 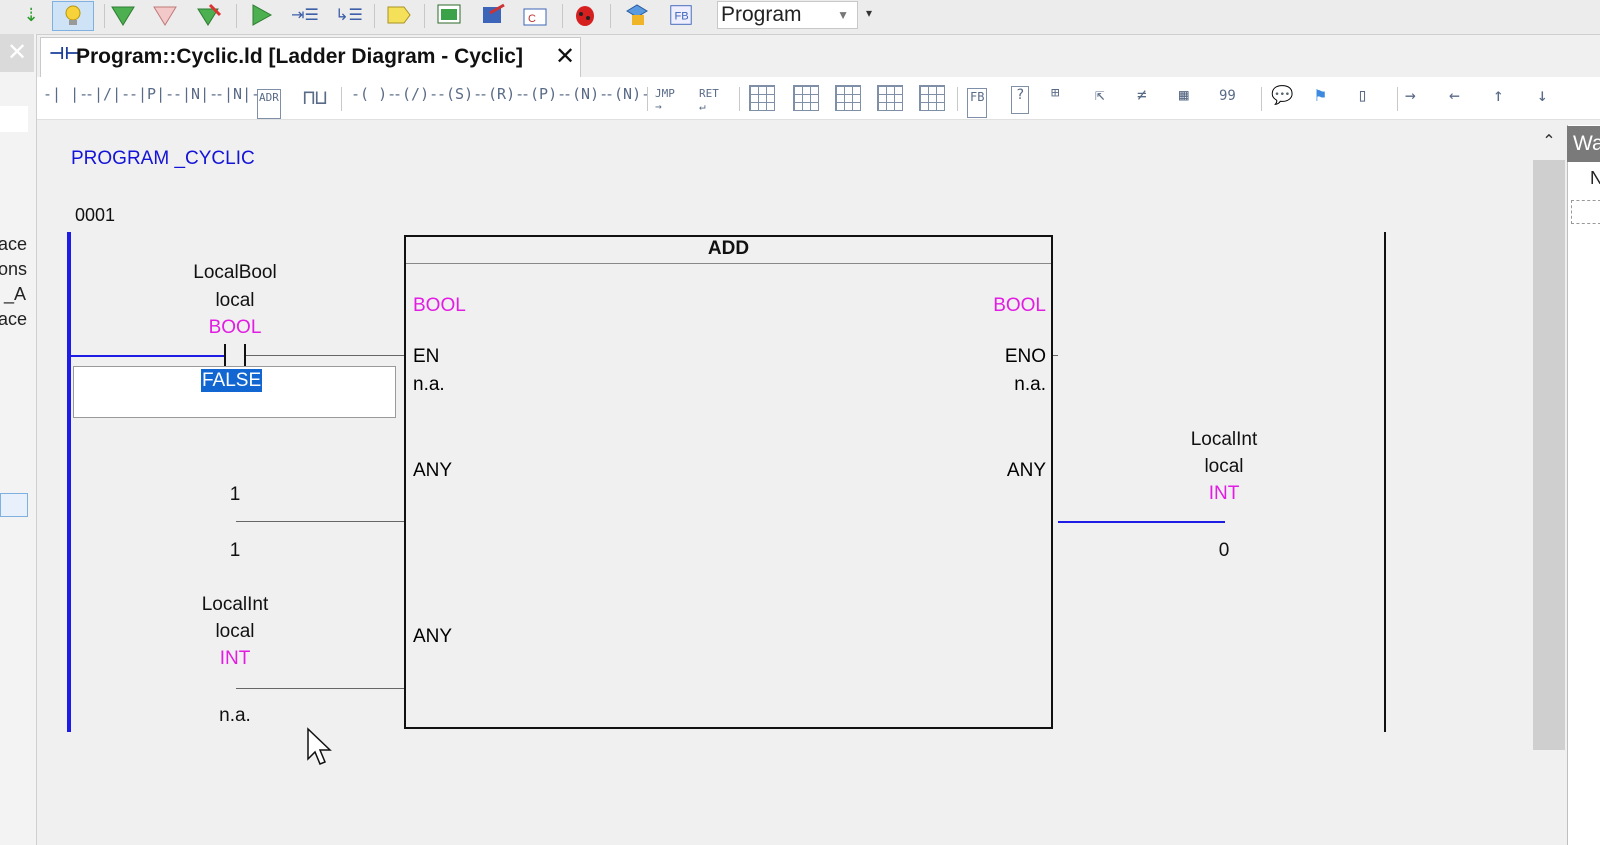 What do you see at coordinates (235, 327) in the screenshot?
I see `contact-variable-type: BOOL` at bounding box center [235, 327].